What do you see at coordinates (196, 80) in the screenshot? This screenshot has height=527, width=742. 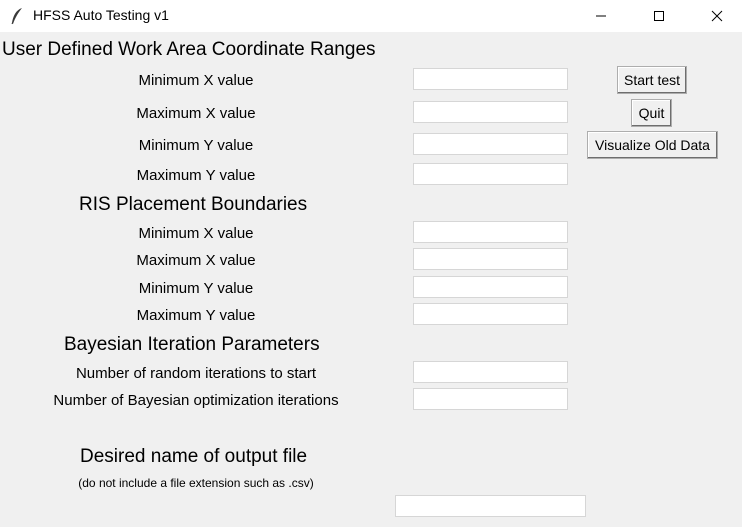 I see `work-area-min-x-label: Minimum X value` at bounding box center [196, 80].